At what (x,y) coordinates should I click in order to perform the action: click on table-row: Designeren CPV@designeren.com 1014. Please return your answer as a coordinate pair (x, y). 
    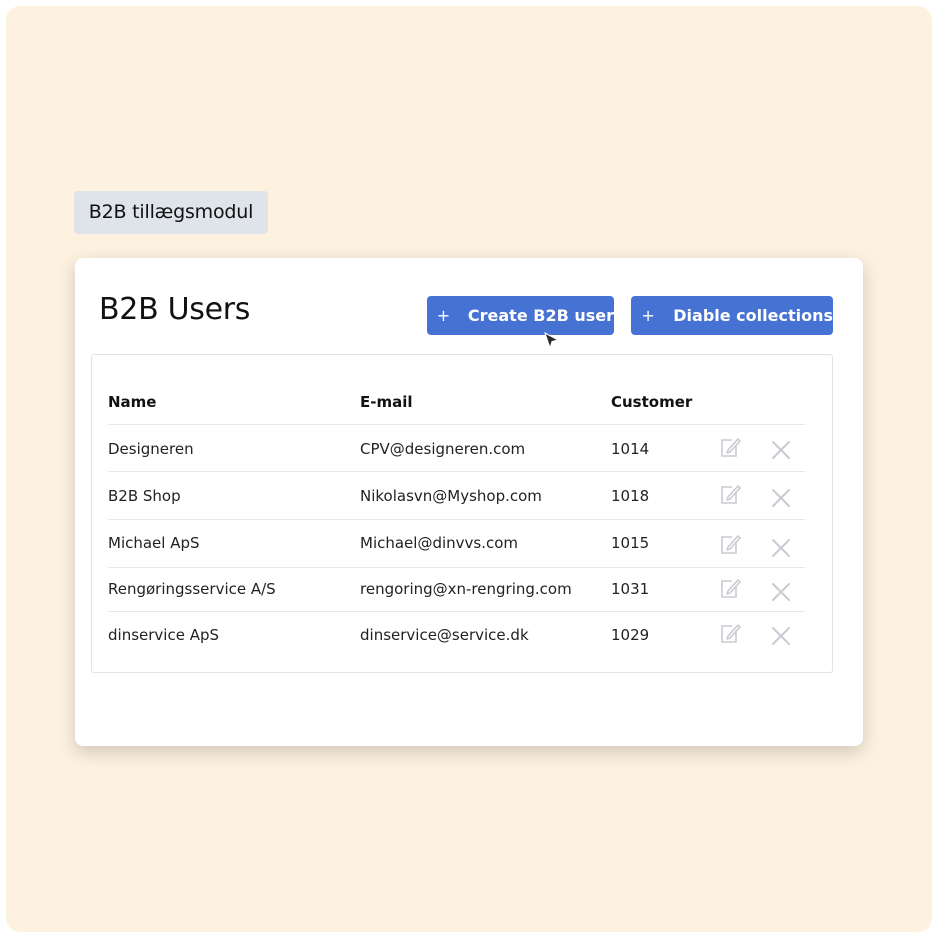
    Looking at the image, I should click on (456, 448).